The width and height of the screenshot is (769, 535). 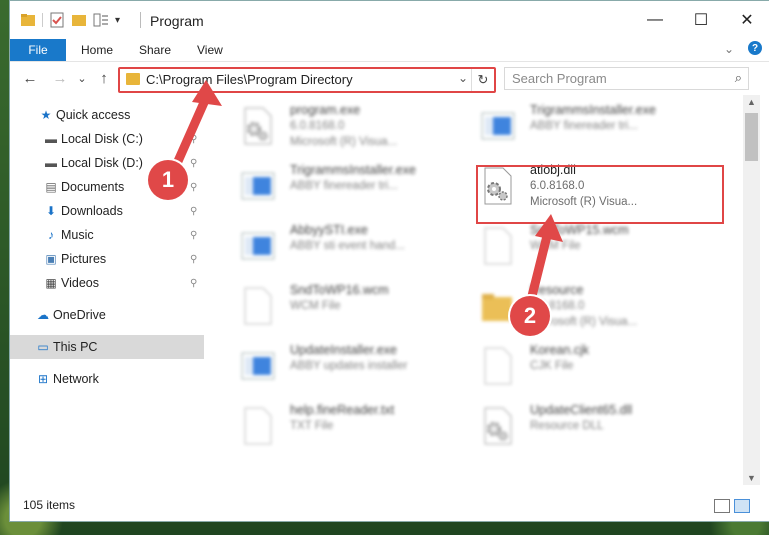 What do you see at coordinates (207, 93) in the screenshot?
I see `arrow-1-head` at bounding box center [207, 93].